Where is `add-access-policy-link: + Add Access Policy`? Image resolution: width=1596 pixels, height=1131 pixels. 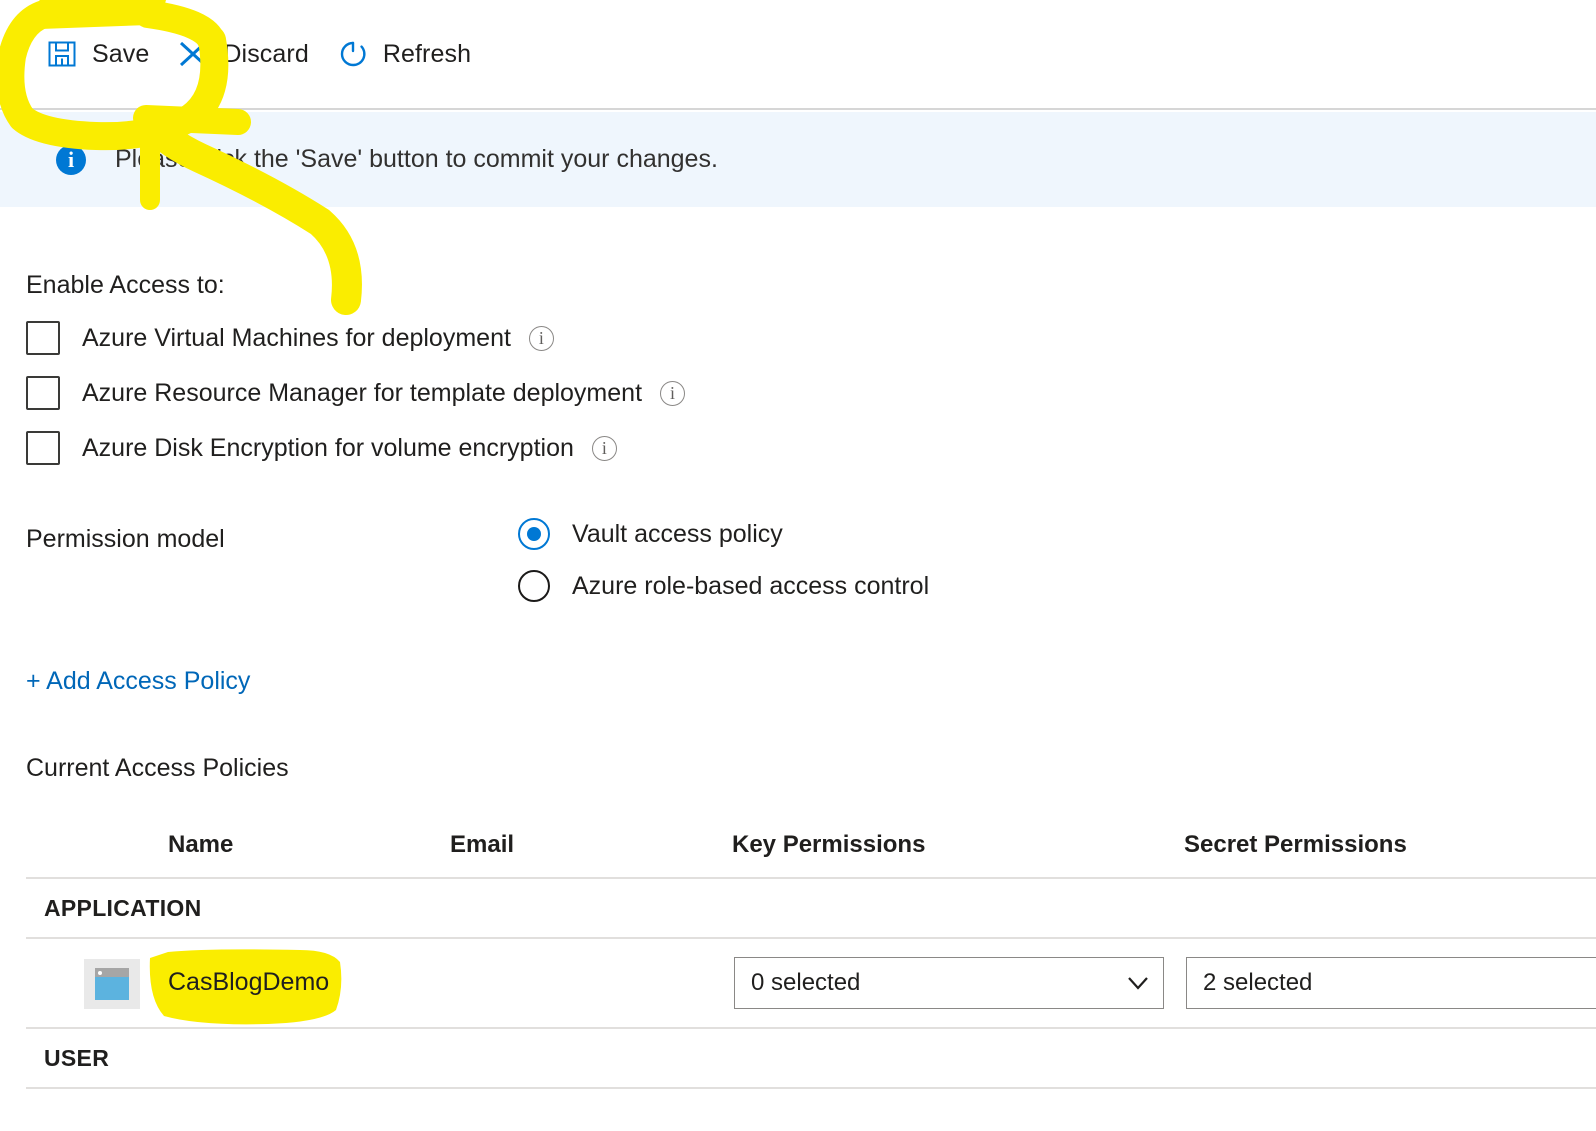 add-access-policy-link: + Add Access Policy is located at coordinates (138, 681).